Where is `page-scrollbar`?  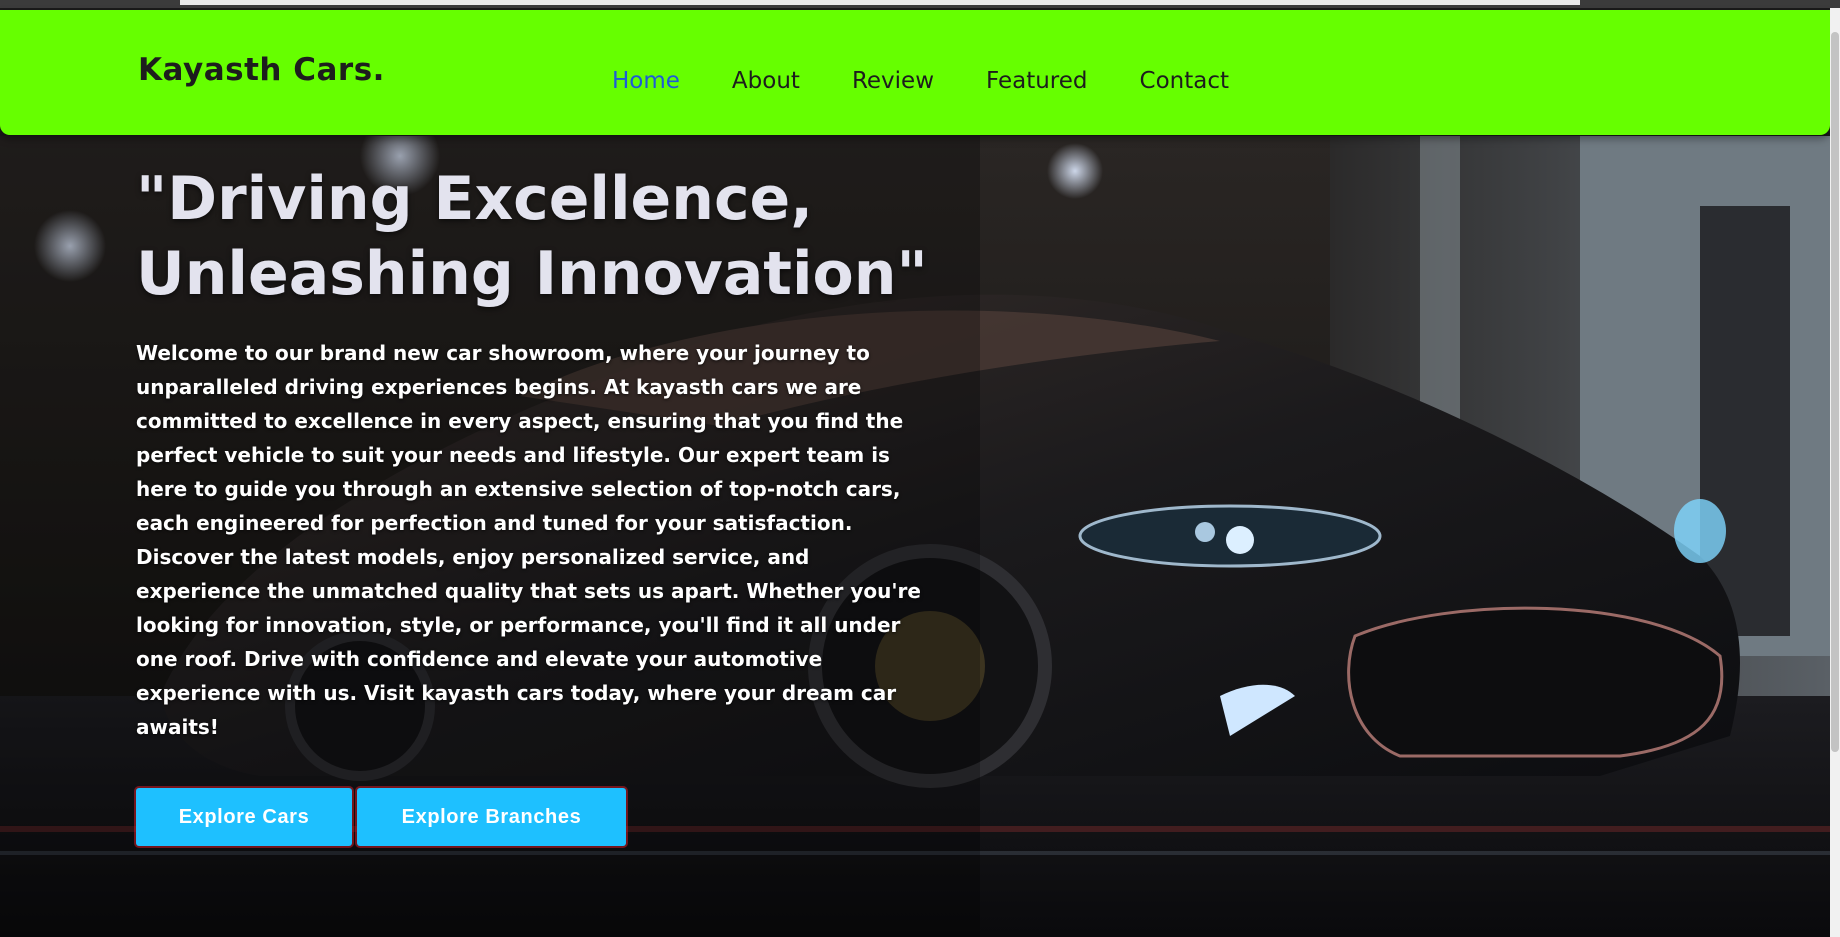
page-scrollbar is located at coordinates (1835, 472).